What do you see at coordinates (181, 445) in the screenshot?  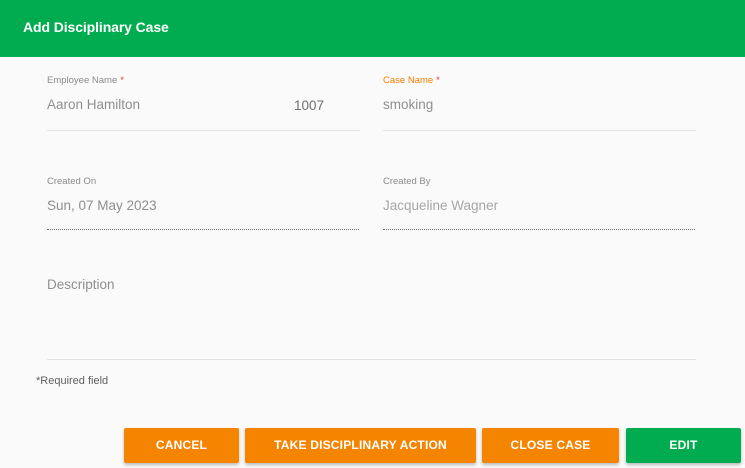 I see `cancel-button: CANCEL` at bounding box center [181, 445].